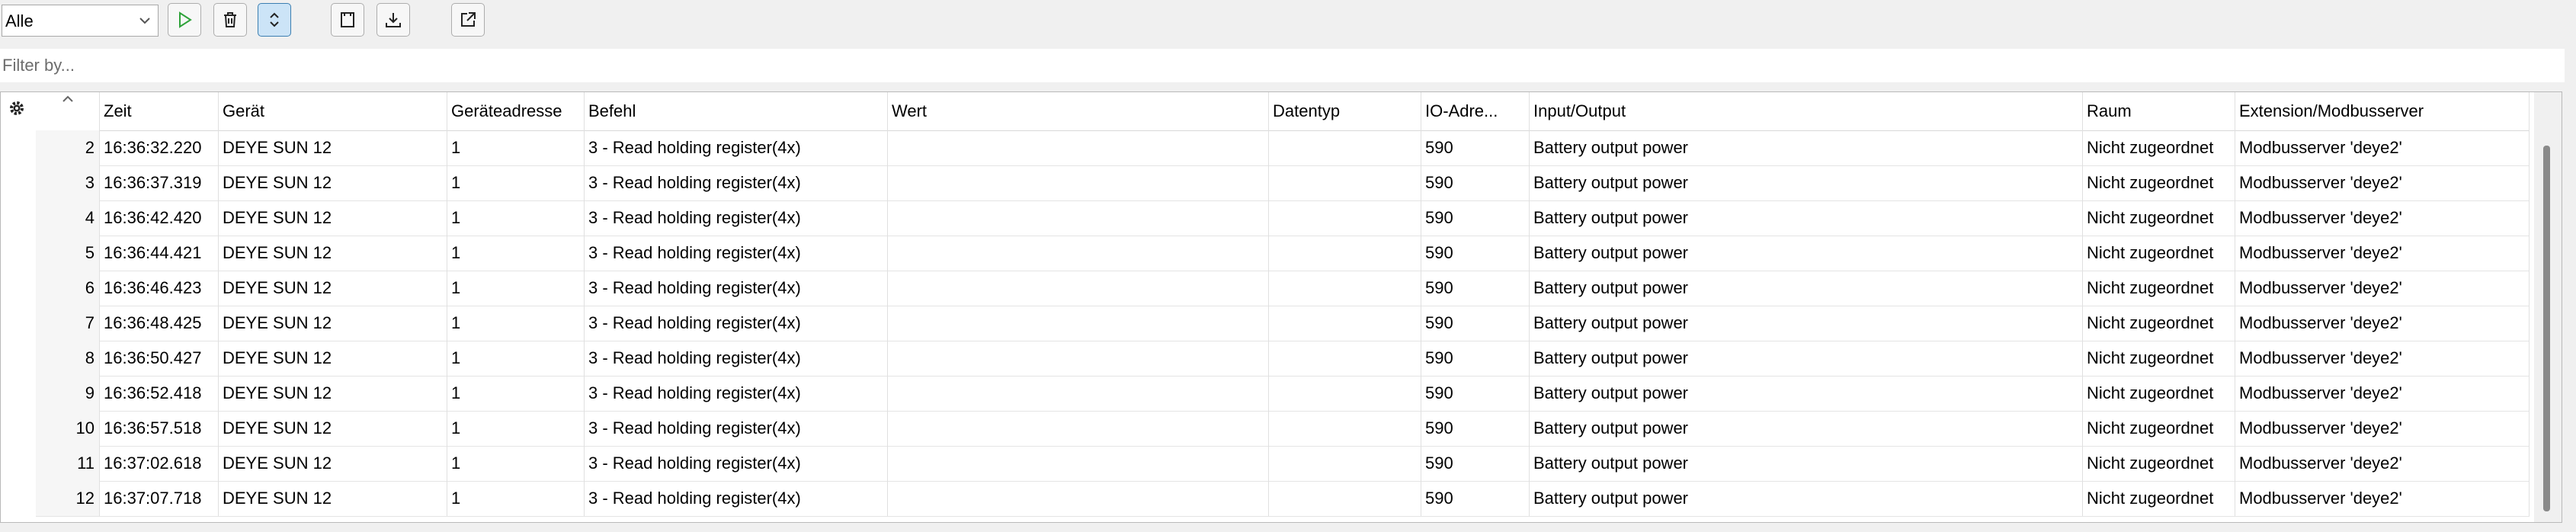 The image size is (2576, 532). What do you see at coordinates (159, 218) in the screenshot?
I see `cell-zeit: 16:36:42.420` at bounding box center [159, 218].